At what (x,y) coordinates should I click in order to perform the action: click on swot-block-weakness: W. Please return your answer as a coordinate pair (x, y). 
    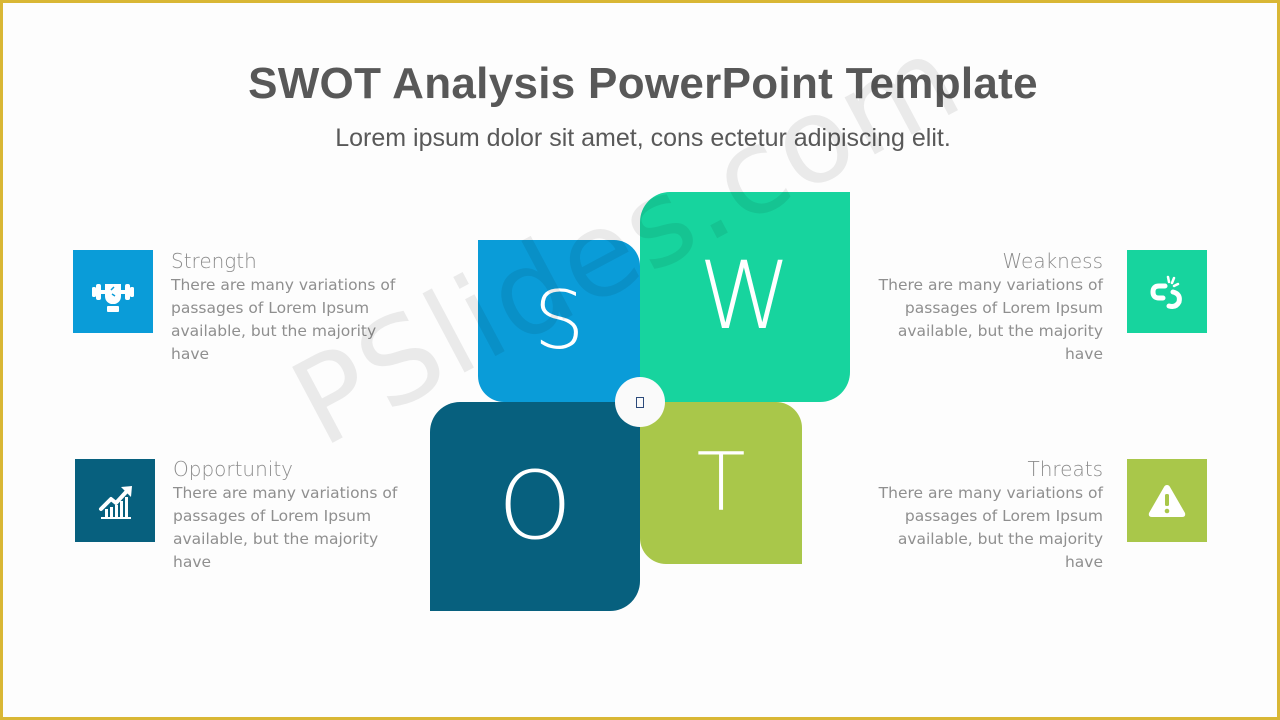
    Looking at the image, I should click on (745, 297).